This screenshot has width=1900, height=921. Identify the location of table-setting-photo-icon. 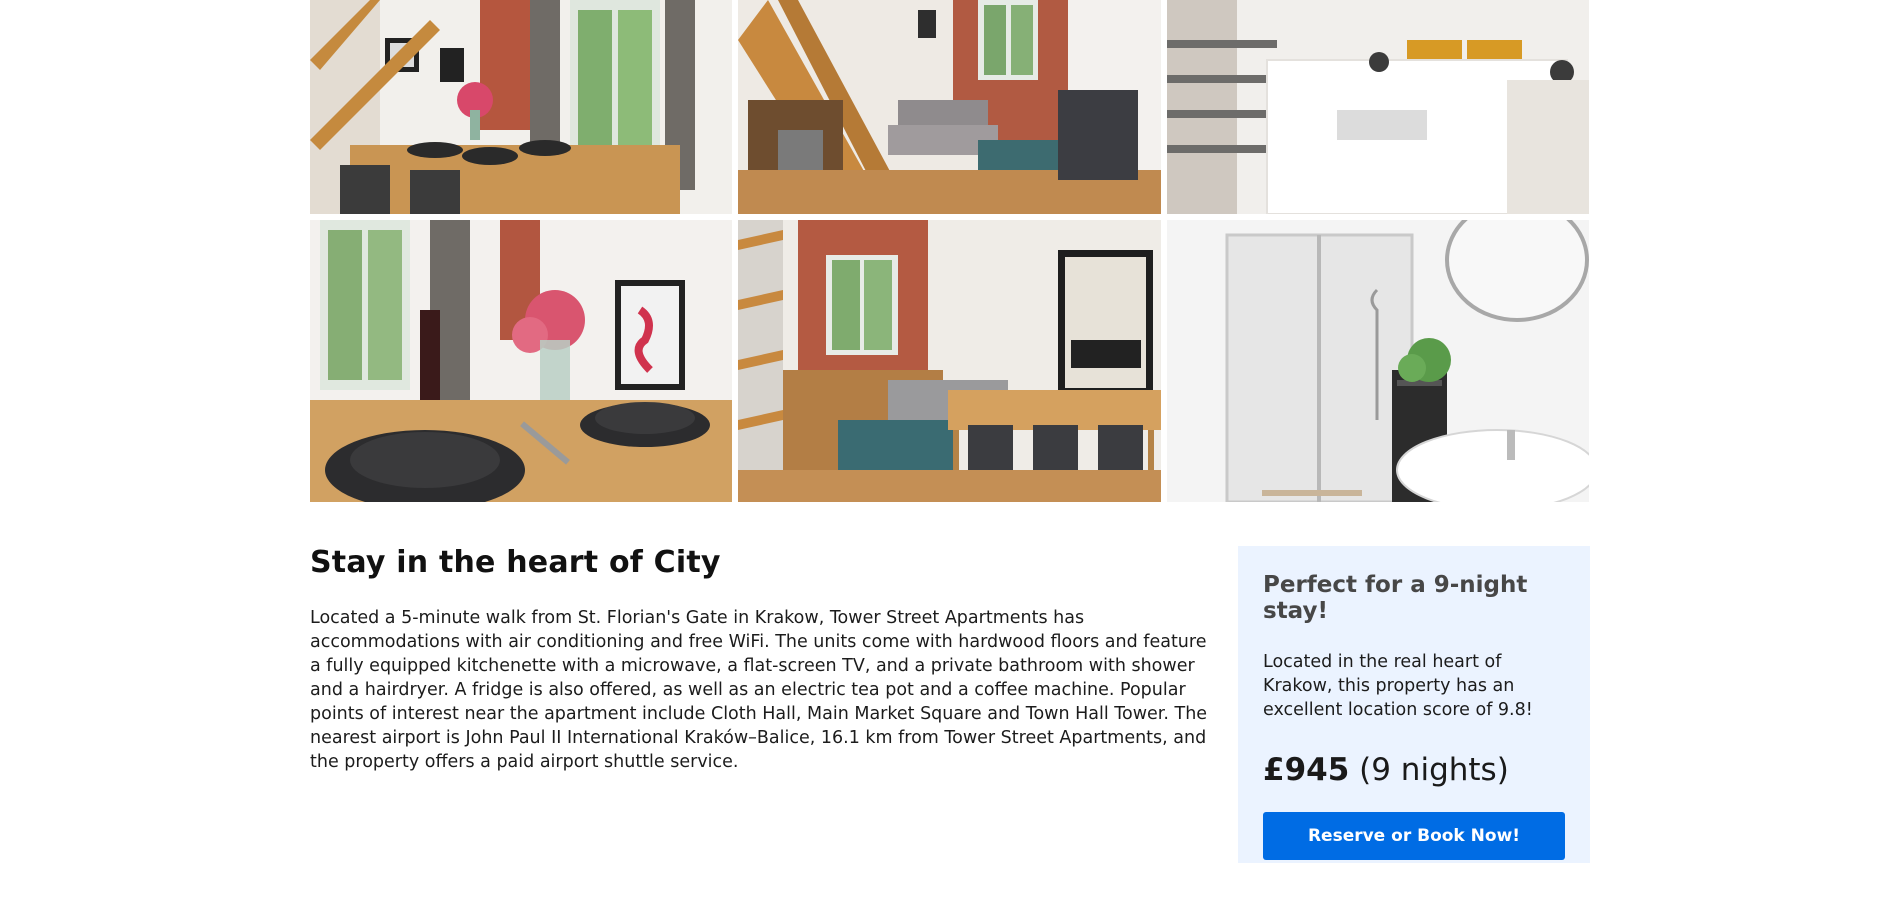
(521, 361).